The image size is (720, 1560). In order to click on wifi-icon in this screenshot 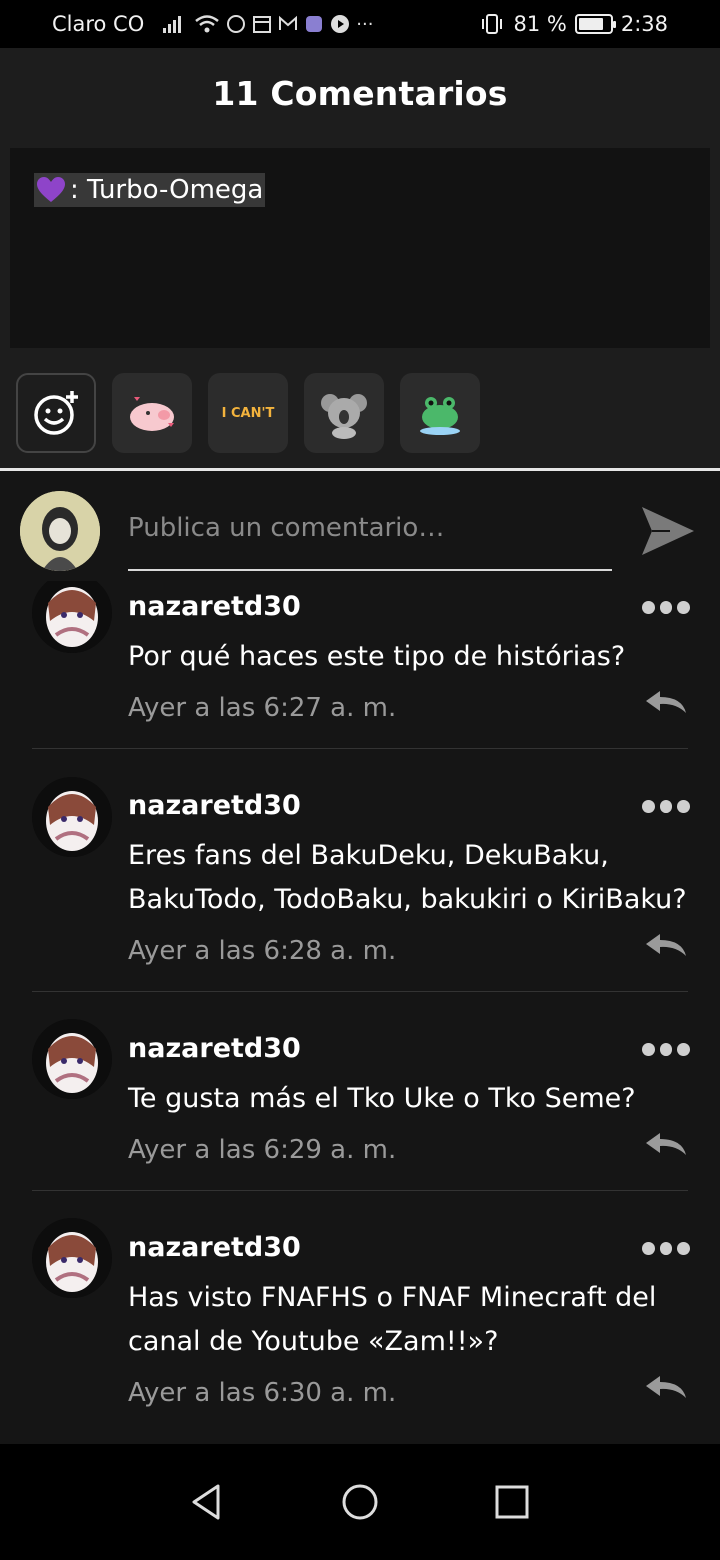, I will do `click(207, 24)`.